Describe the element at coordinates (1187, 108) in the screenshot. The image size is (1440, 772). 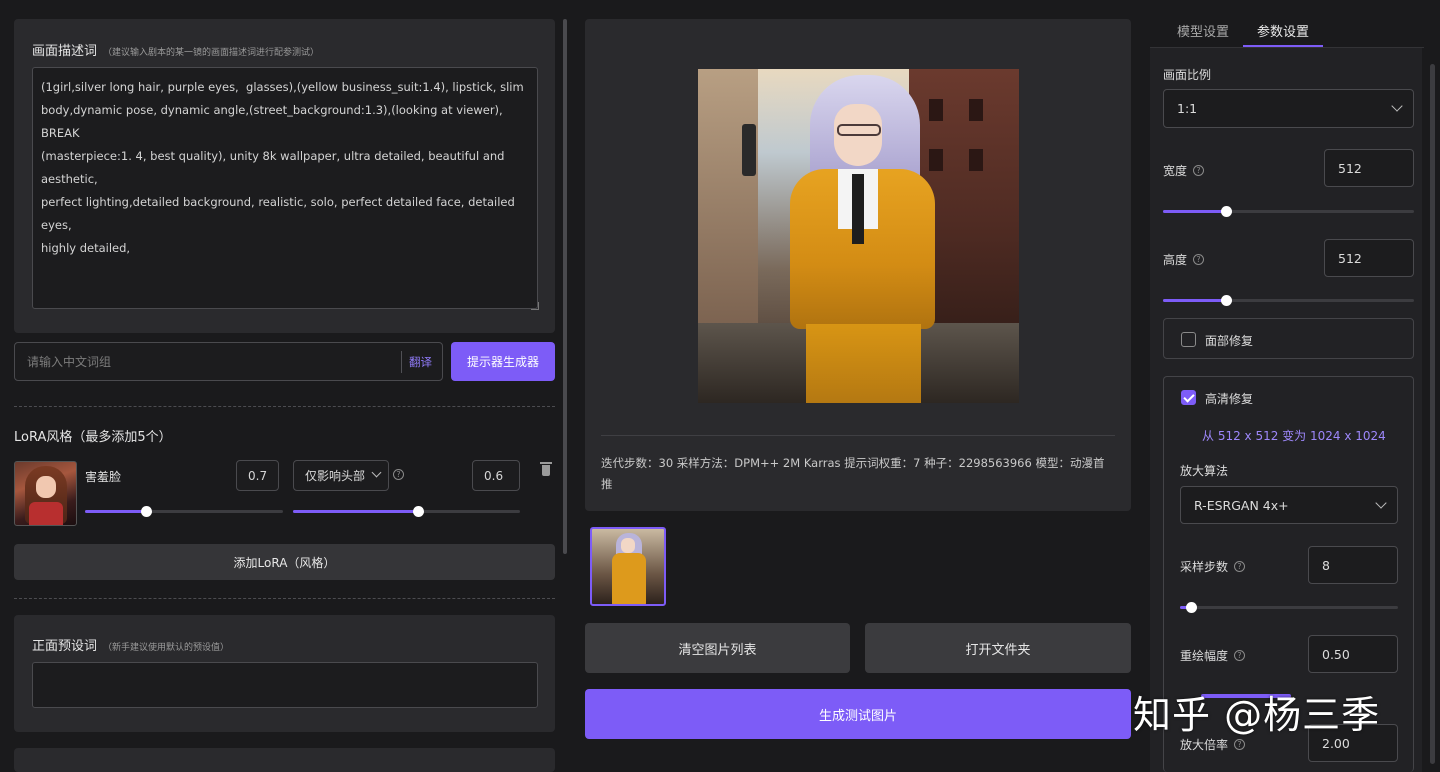
I see `ratio-value: 1:1` at that location.